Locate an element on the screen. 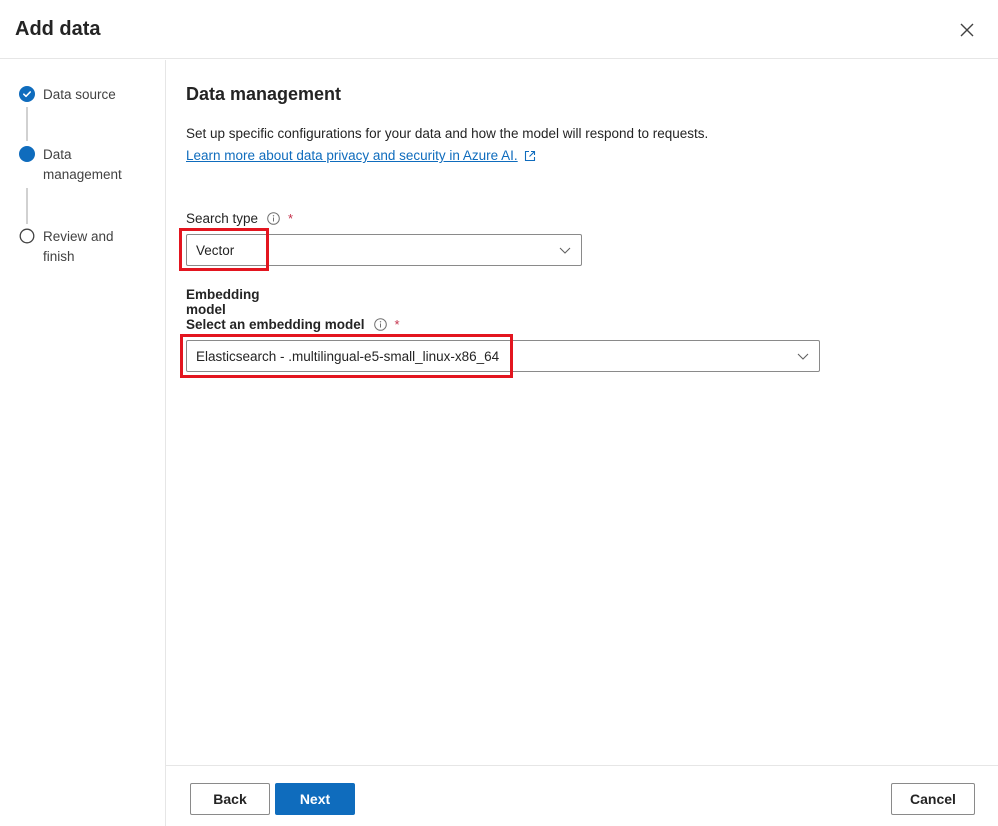 The height and width of the screenshot is (826, 998). back-button: Back is located at coordinates (230, 799).